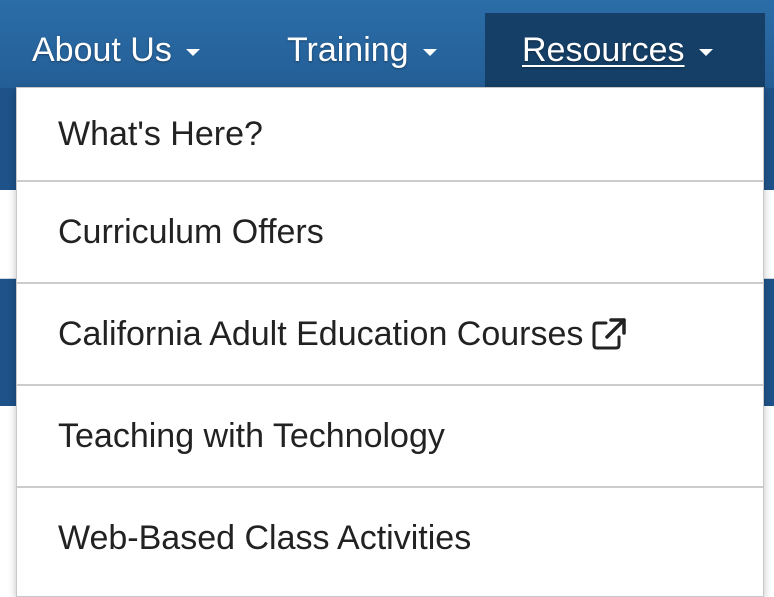  What do you see at coordinates (603, 50) in the screenshot?
I see `nav-resources-label: Resources` at bounding box center [603, 50].